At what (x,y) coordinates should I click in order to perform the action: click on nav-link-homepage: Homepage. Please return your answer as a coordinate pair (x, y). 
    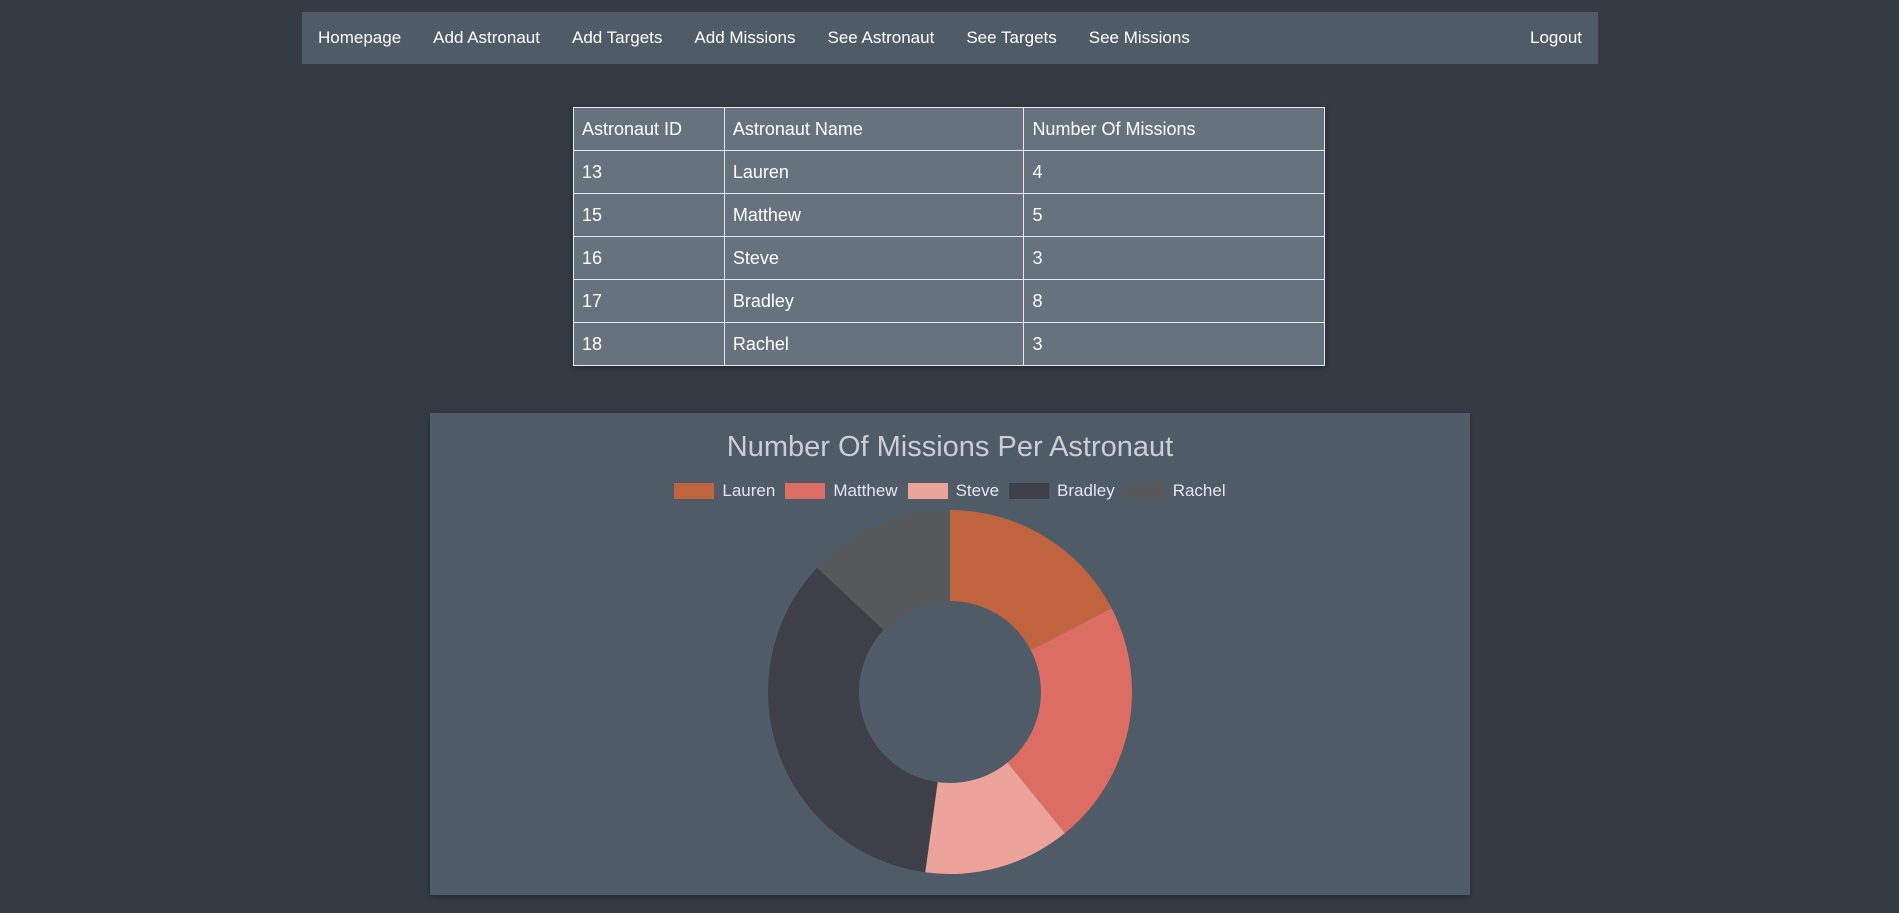
    Looking at the image, I should click on (359, 38).